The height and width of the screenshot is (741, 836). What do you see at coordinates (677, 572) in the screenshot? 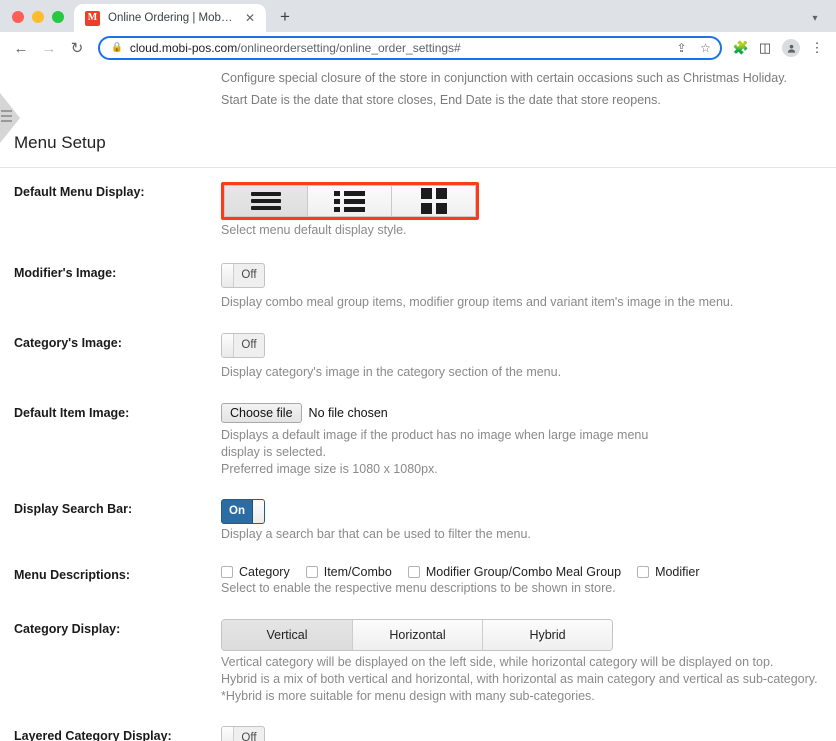
I see `checkbox-label: Modifier` at bounding box center [677, 572].